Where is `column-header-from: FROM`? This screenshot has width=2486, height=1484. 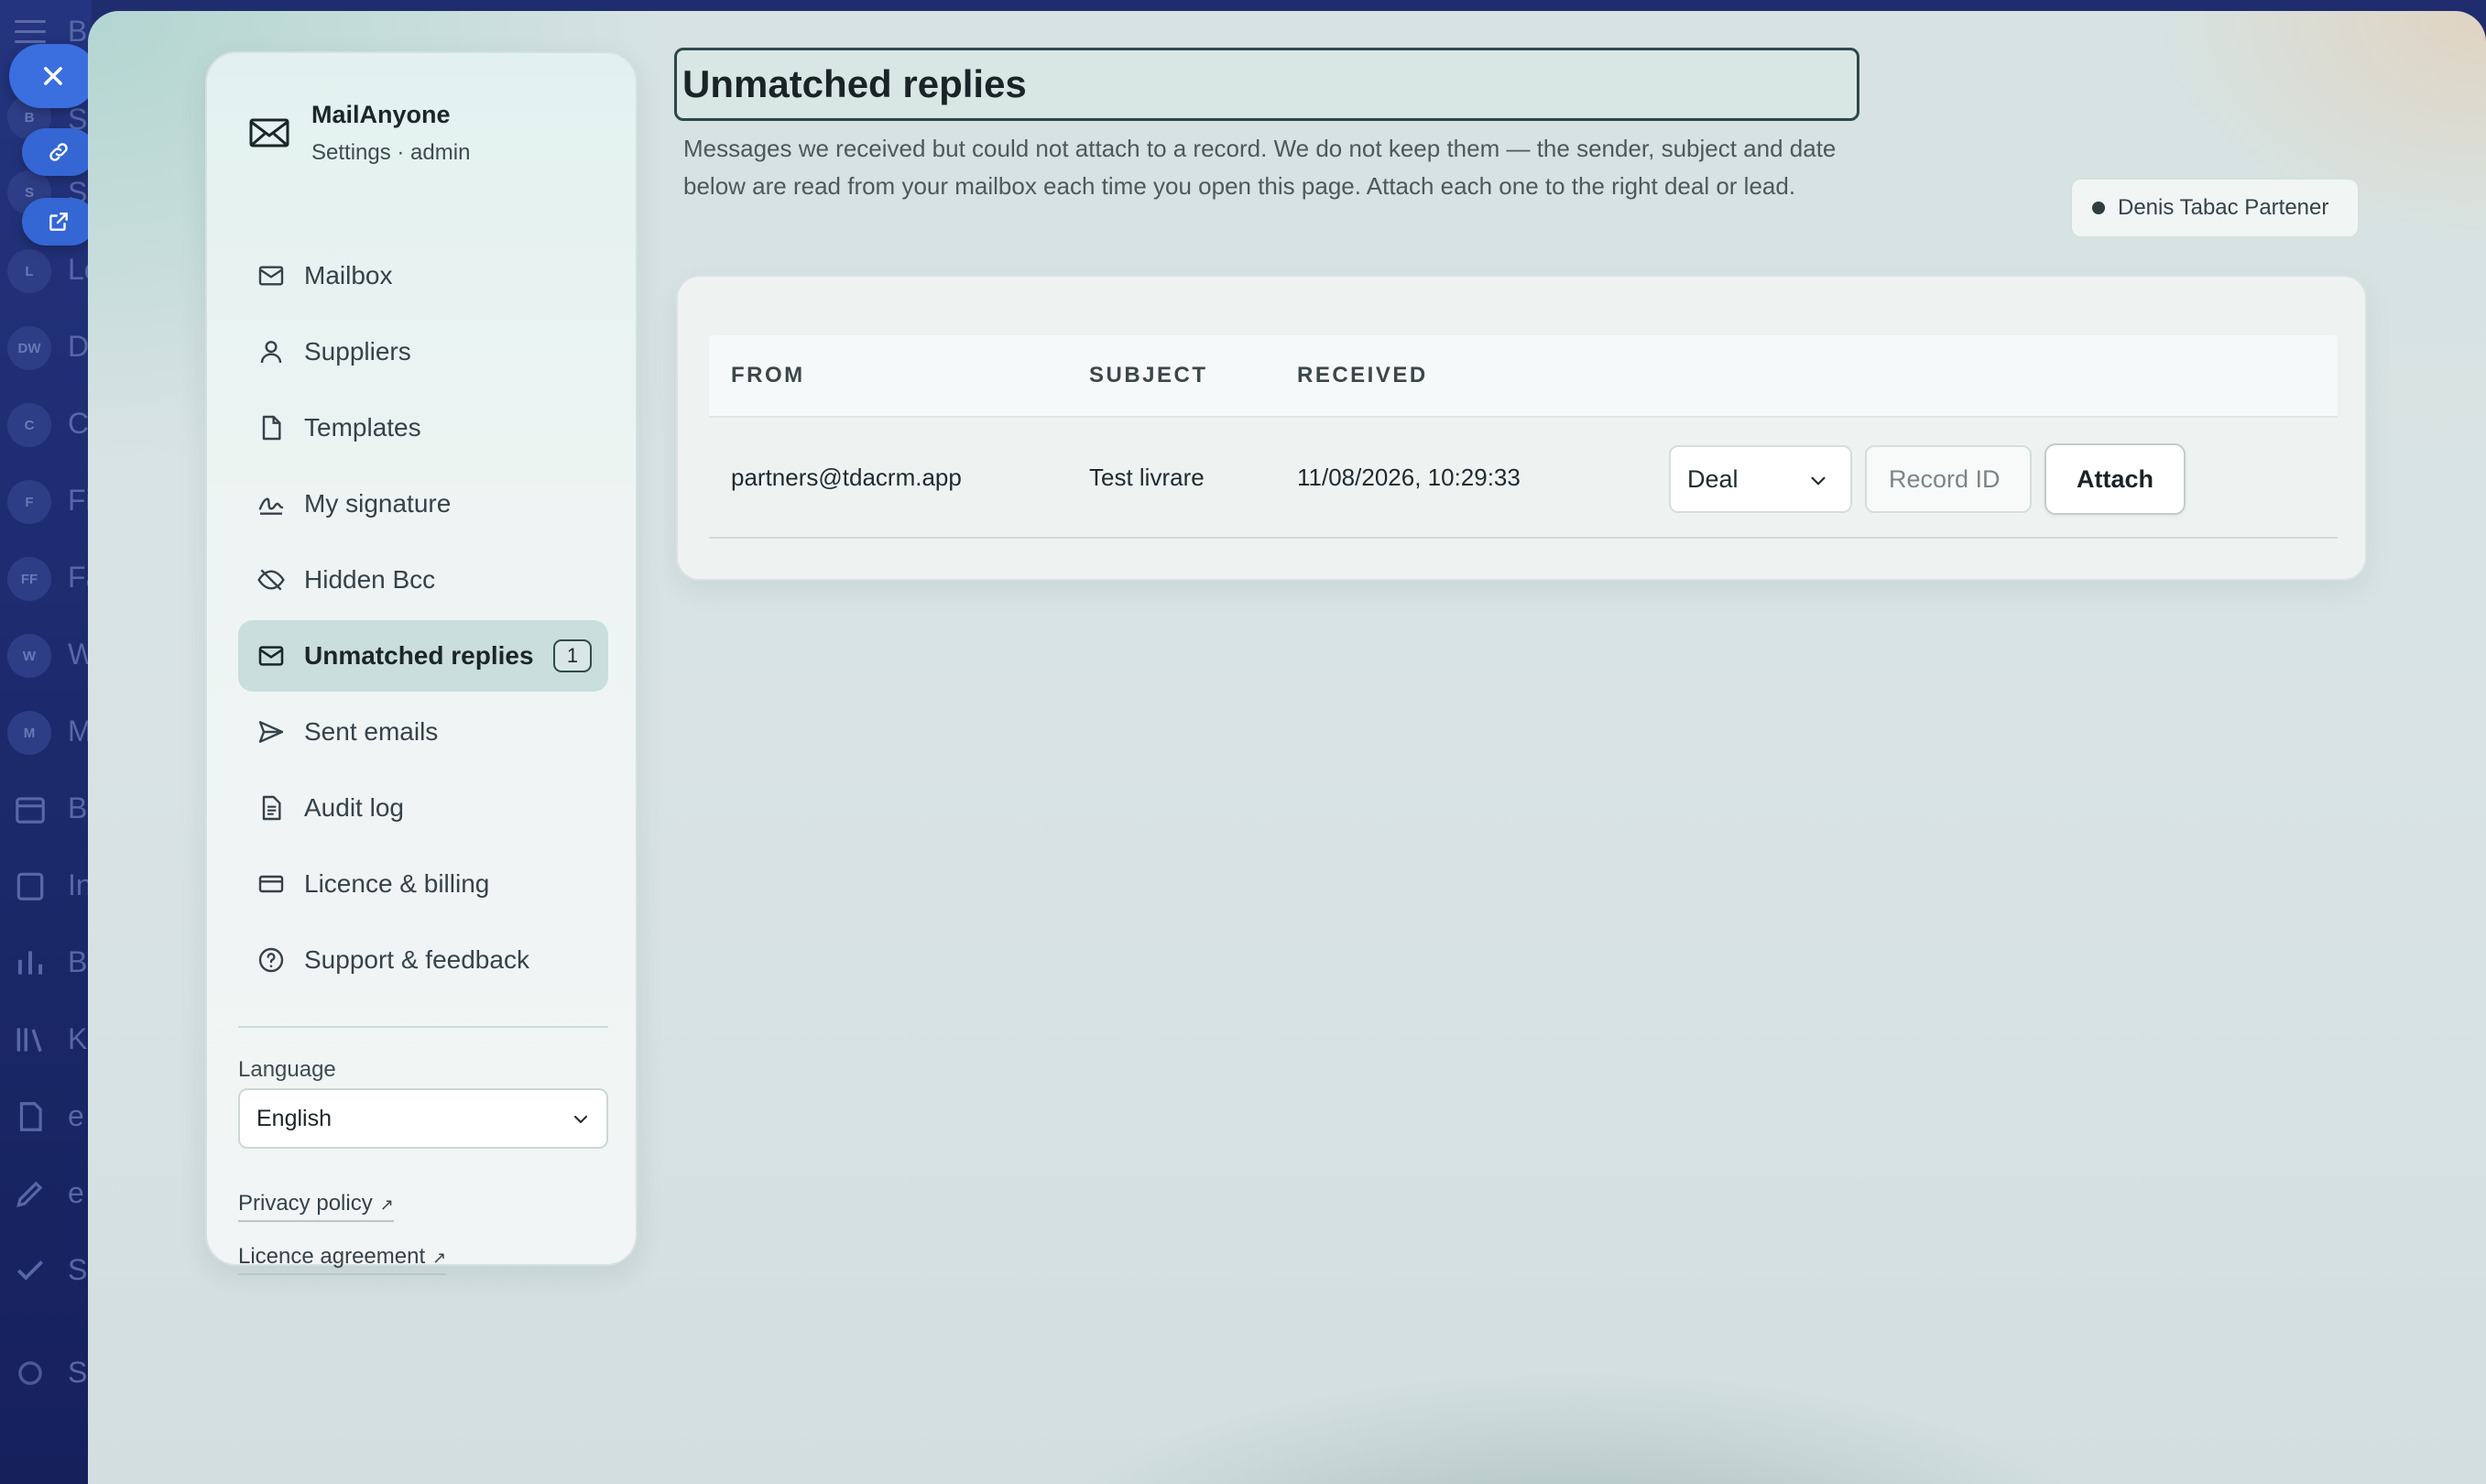 column-header-from: FROM is located at coordinates (768, 375).